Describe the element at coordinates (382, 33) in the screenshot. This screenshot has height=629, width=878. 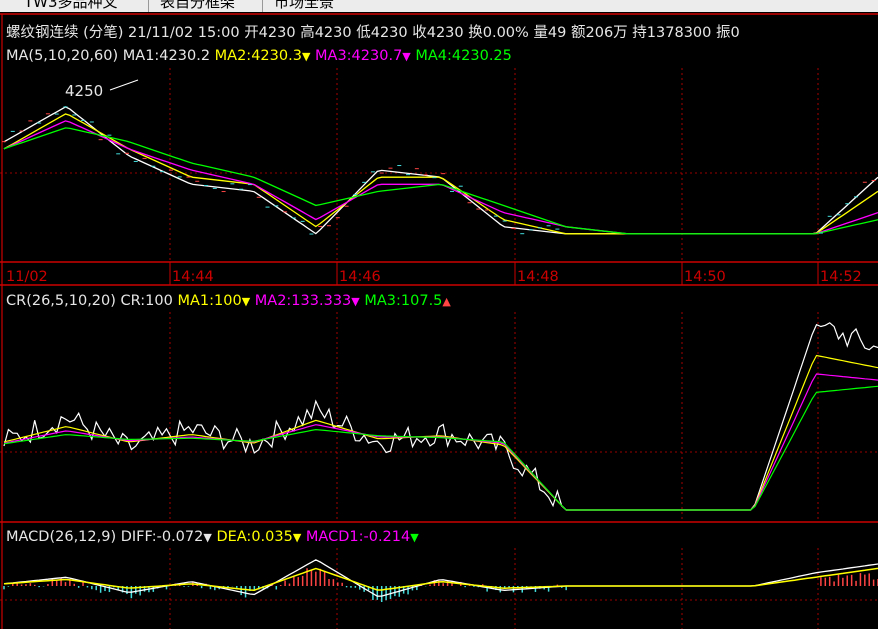
I see `low-price: 低4230` at that location.